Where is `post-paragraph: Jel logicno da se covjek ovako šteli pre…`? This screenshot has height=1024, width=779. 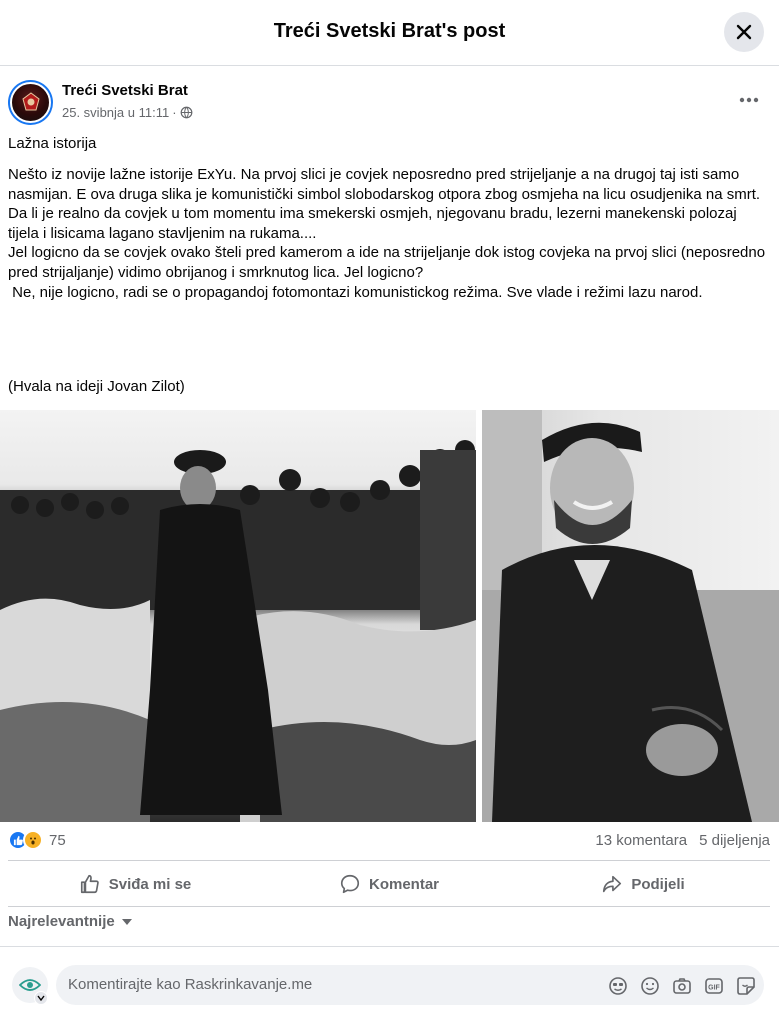 post-paragraph: Jel logicno da se covjek ovako šteli pre… is located at coordinates (387, 262).